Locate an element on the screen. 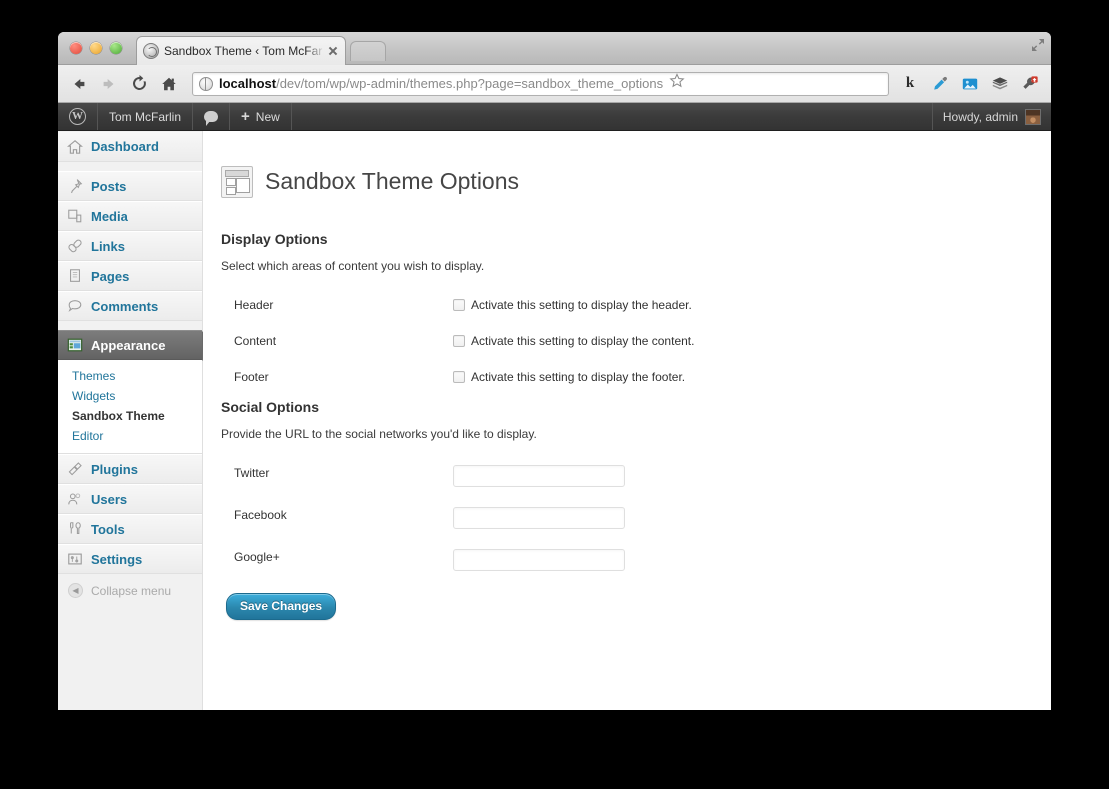  sidebar-label: Media is located at coordinates (109, 216).